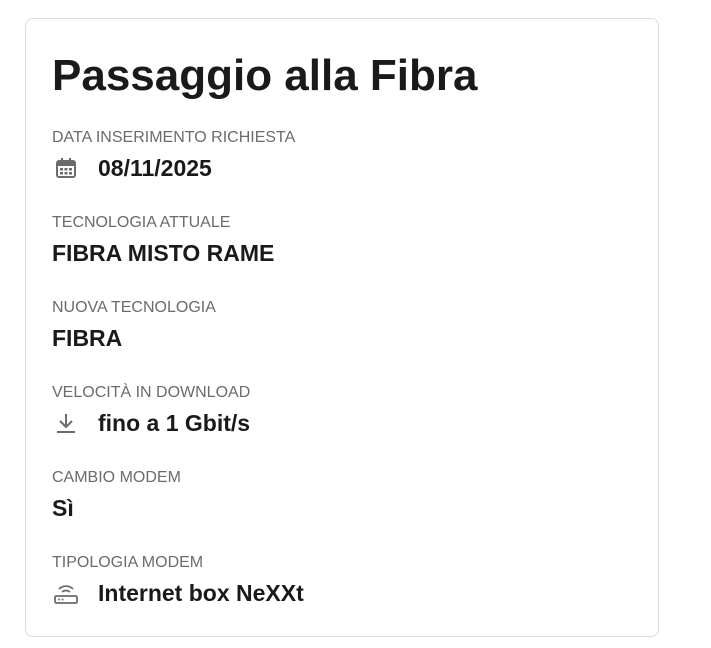  I want to click on new-technology-value: FIBRA, so click(87, 338).